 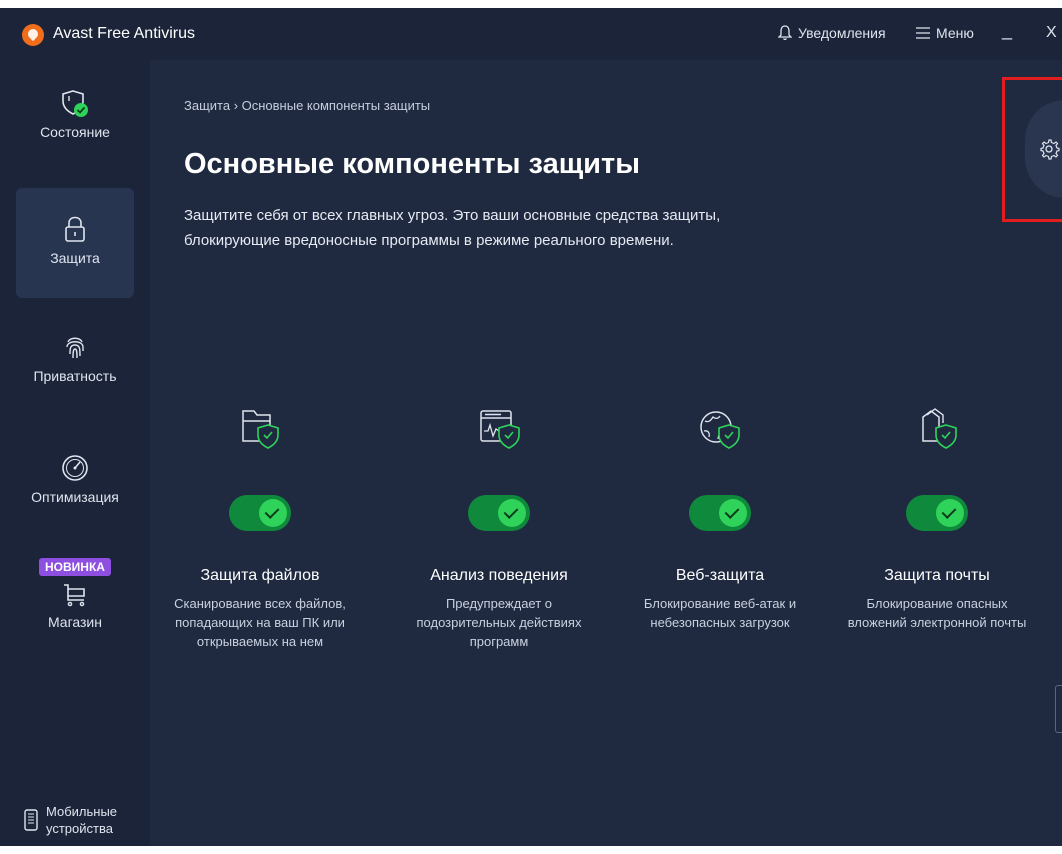 I want to click on highlight-box, so click(x=1032, y=149).